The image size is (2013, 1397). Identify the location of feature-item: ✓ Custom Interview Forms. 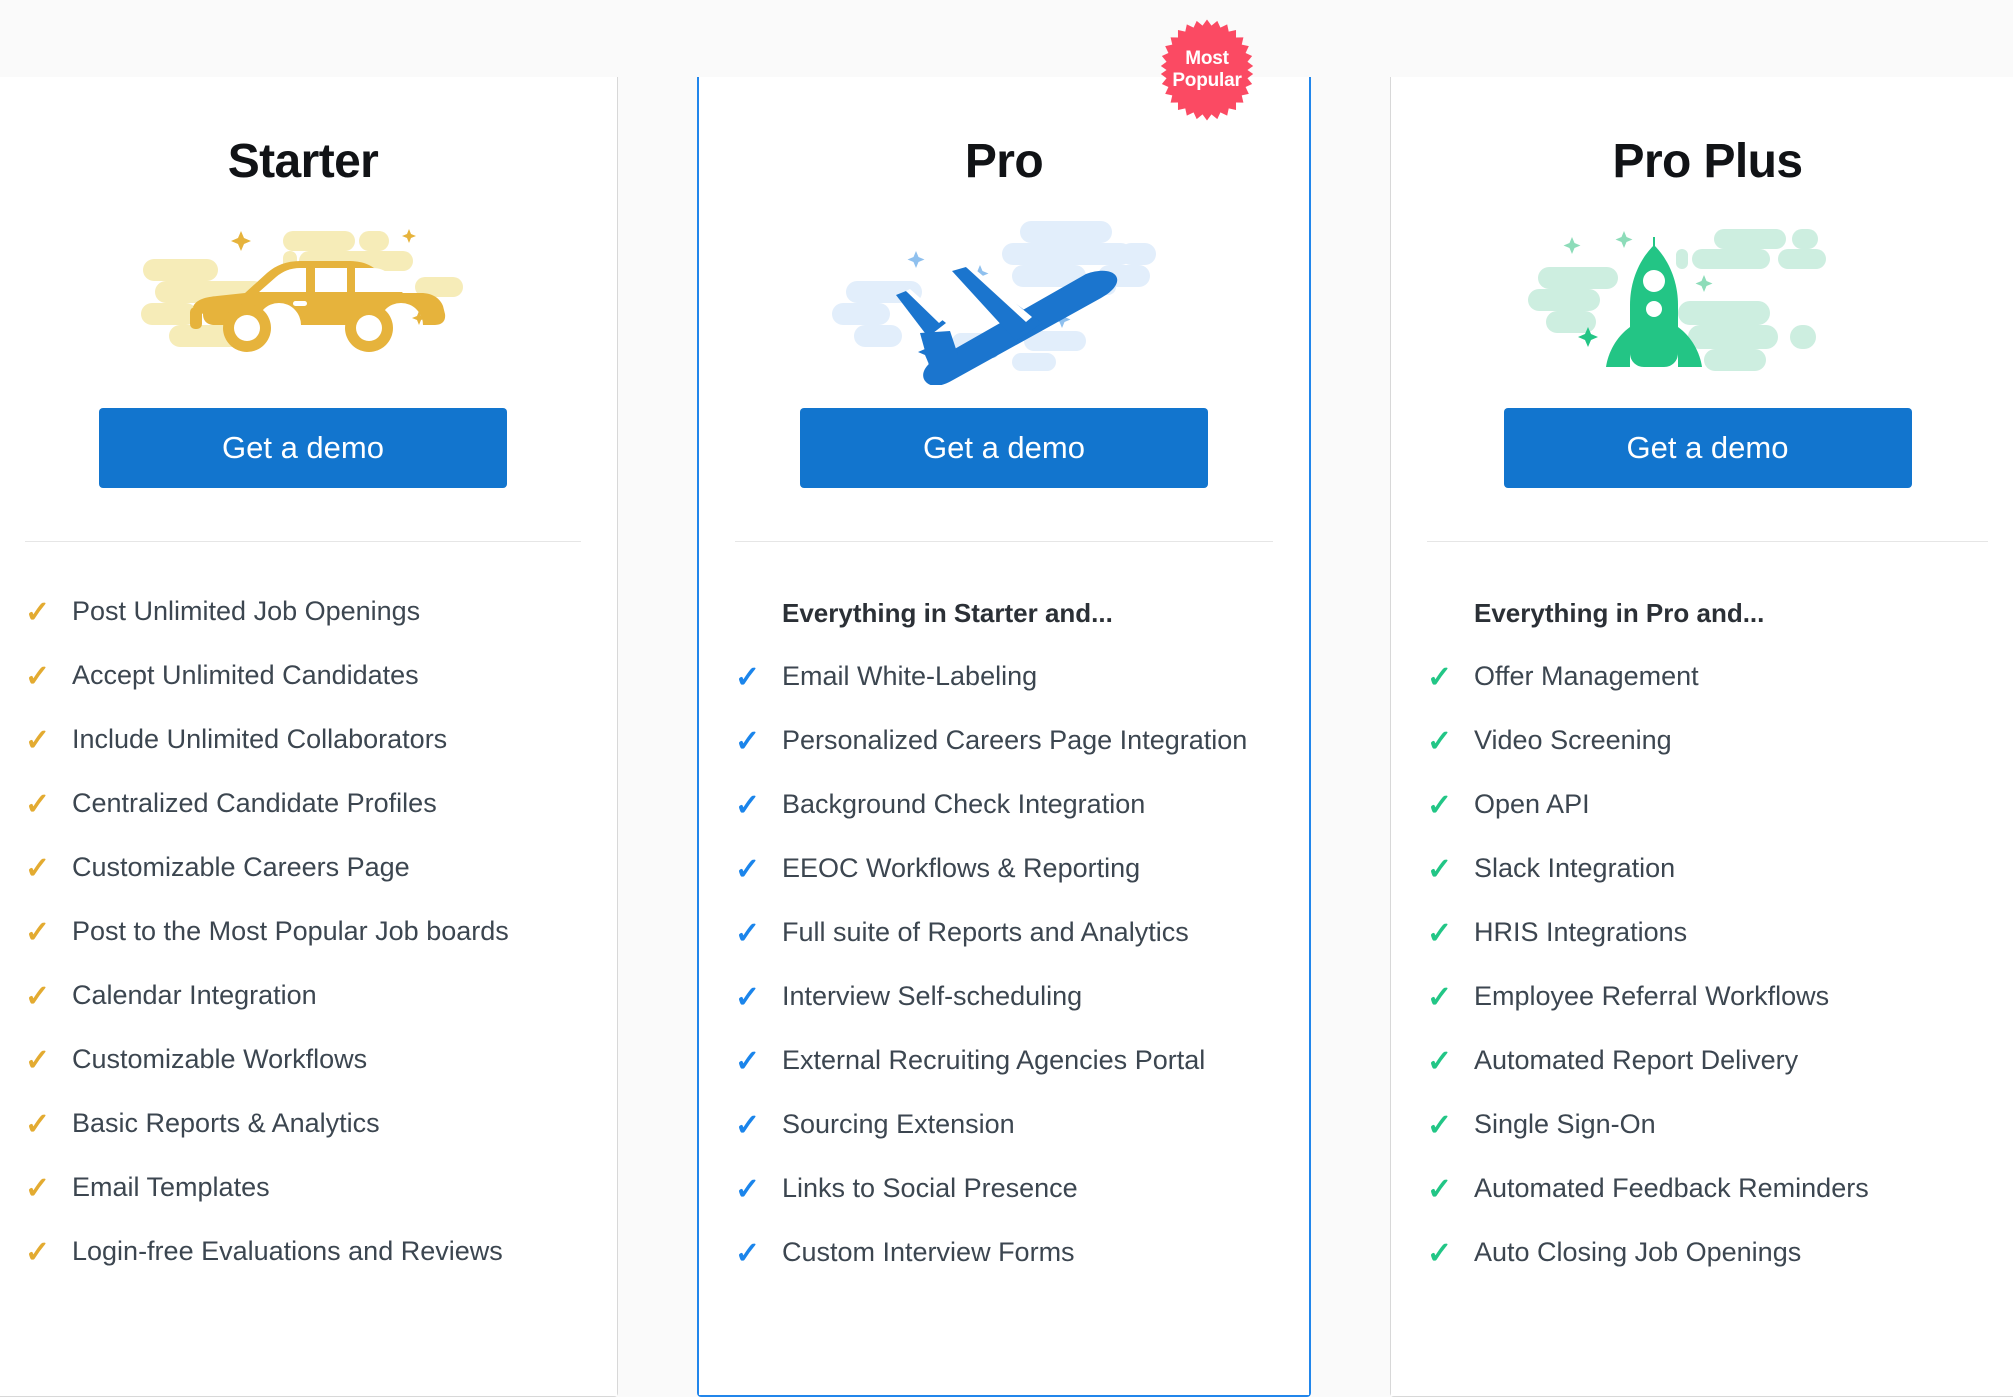
(1004, 1237).